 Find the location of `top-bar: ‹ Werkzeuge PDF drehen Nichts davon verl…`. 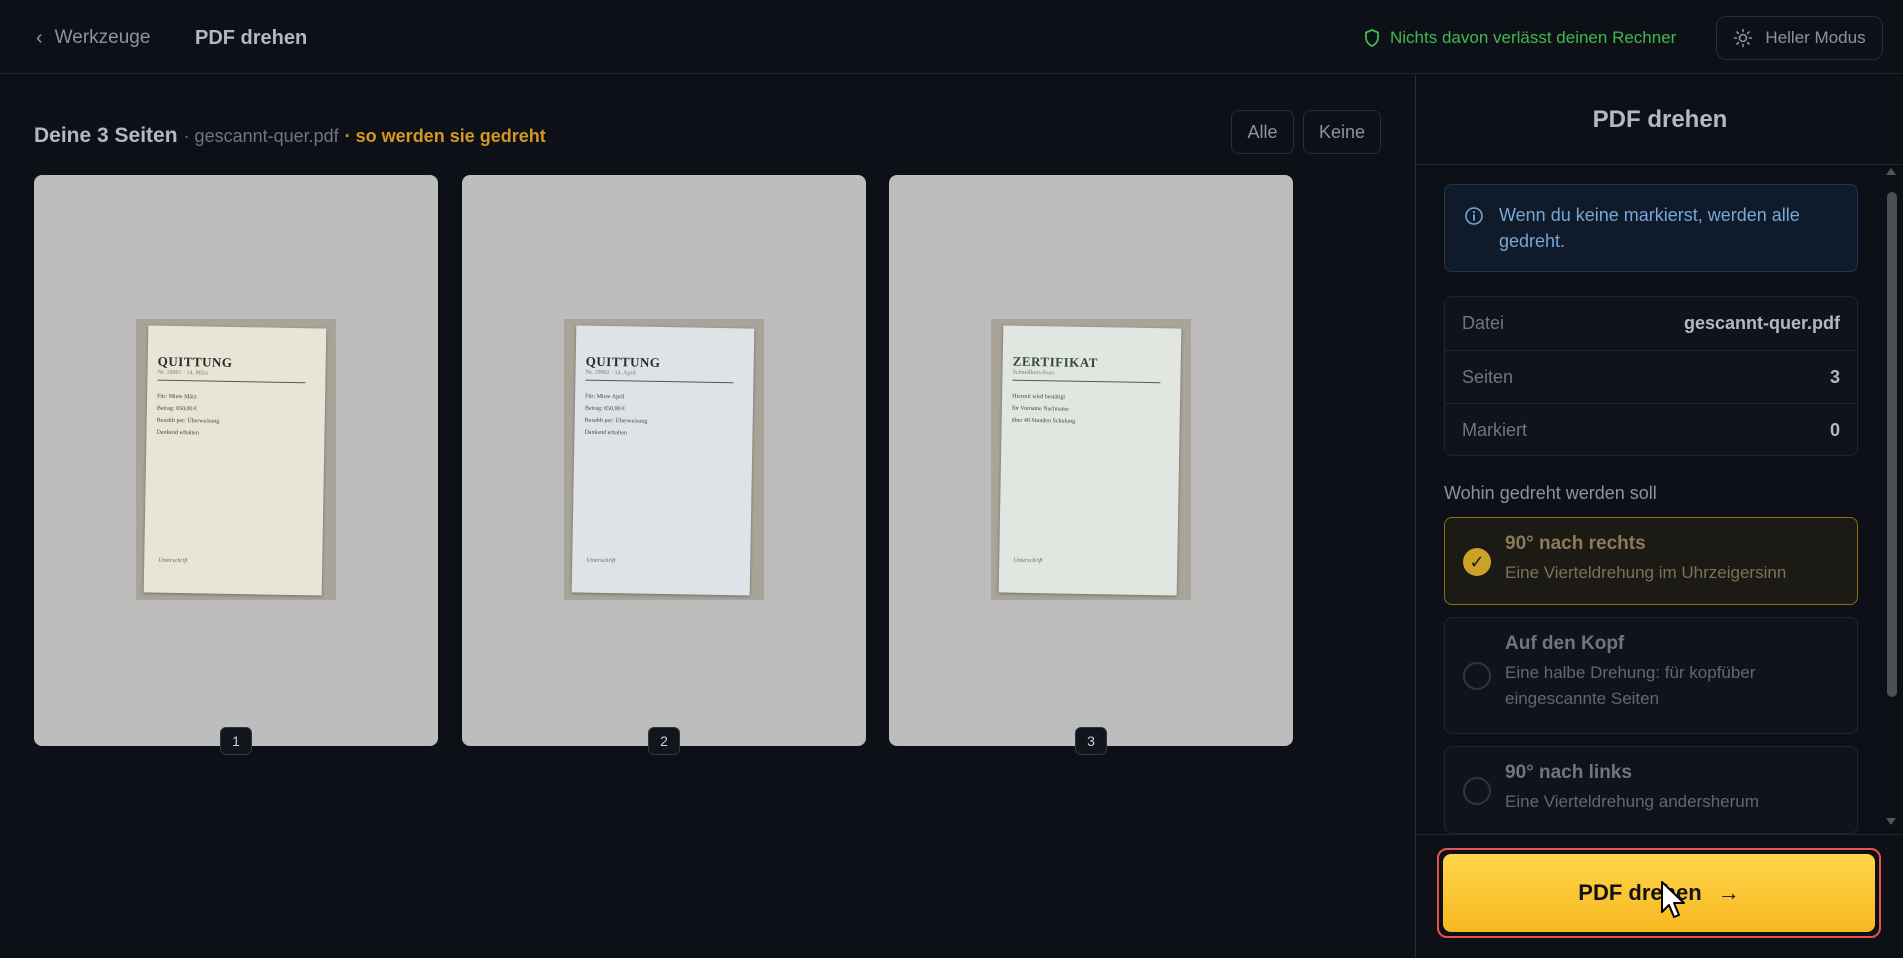

top-bar: ‹ Werkzeuge PDF drehen Nichts davon verl… is located at coordinates (951, 37).